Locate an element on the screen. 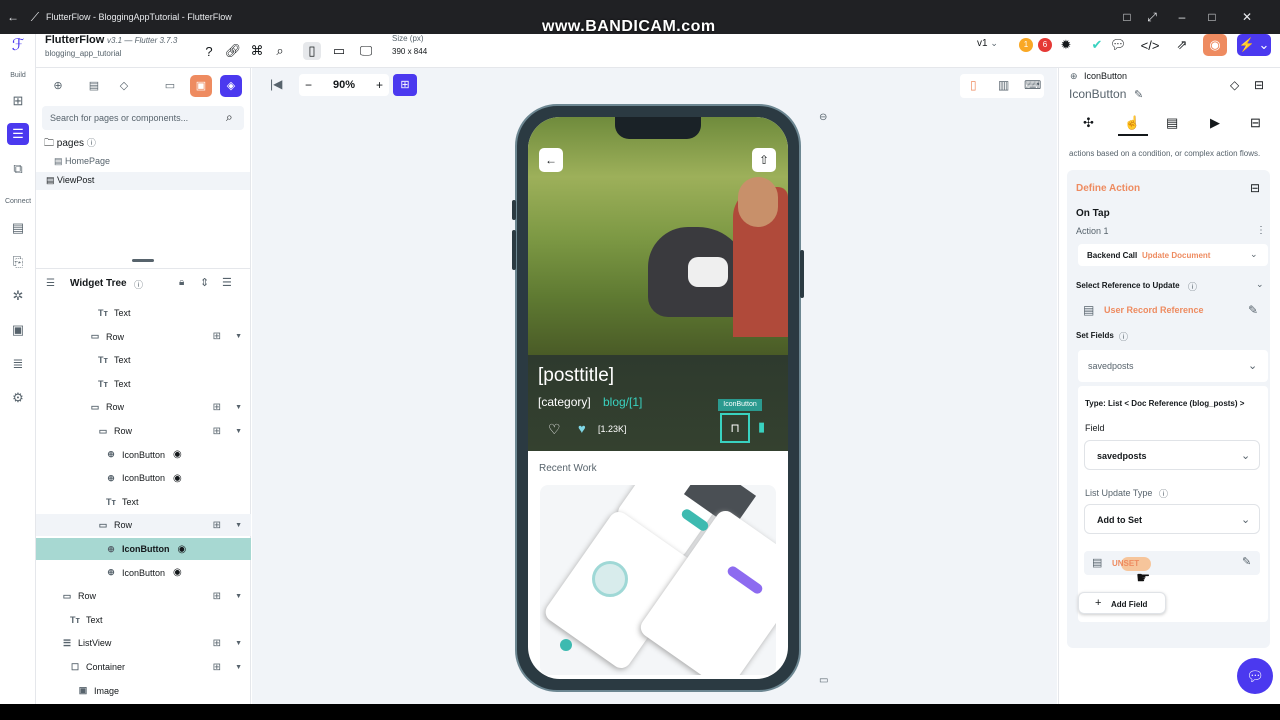 Image resolution: width=1280 pixels, height=720 pixels. tree-item-container: ☐ Container ⊞ ▼ is located at coordinates (143, 667).